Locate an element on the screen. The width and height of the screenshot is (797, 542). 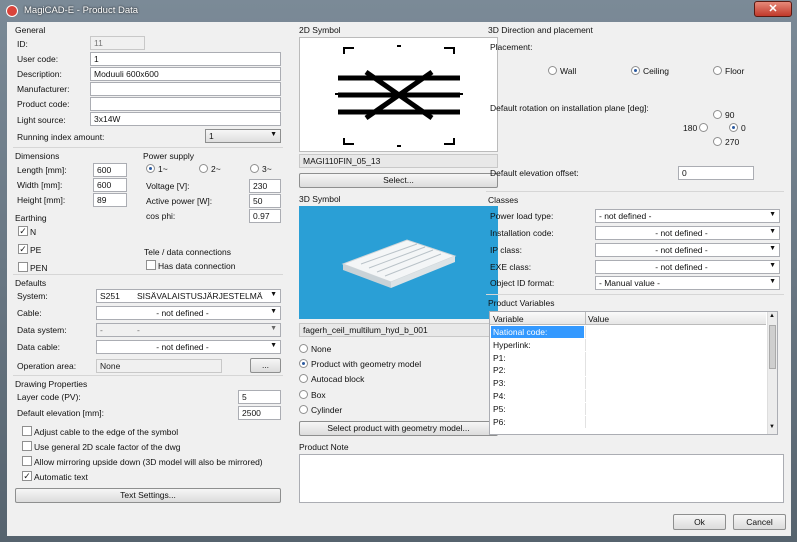
table-row: P5: is located at coordinates (628, 408).